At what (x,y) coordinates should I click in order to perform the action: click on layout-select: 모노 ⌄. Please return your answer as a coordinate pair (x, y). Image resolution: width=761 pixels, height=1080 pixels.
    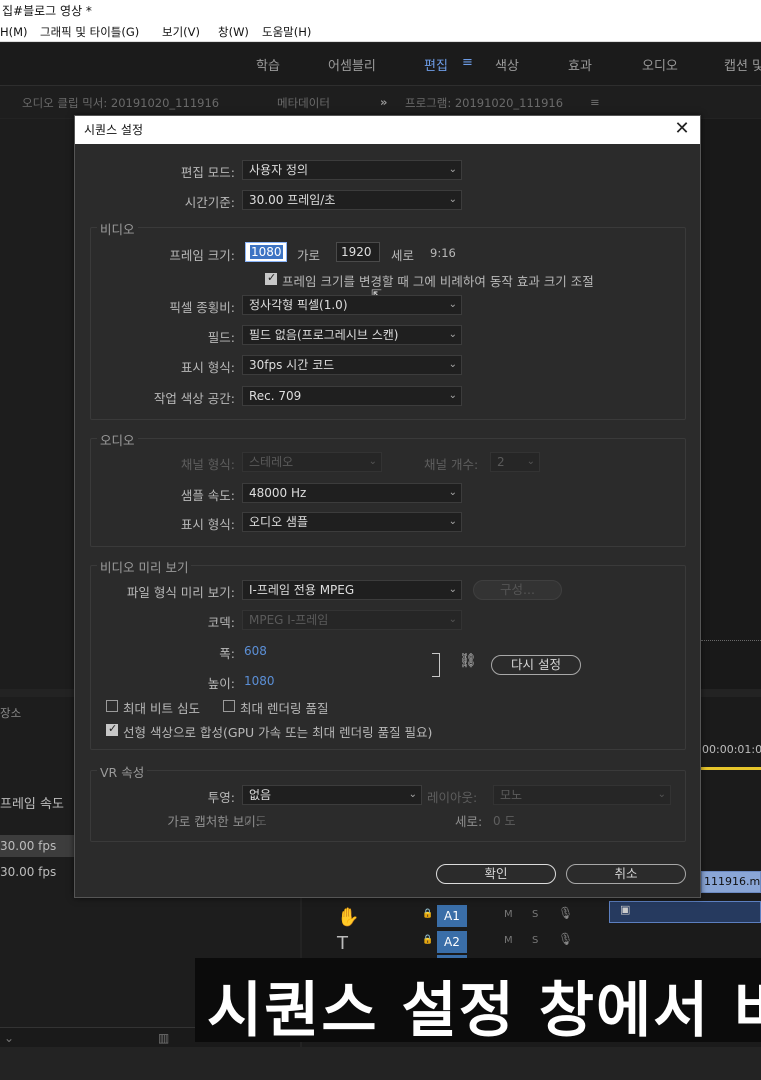
    Looking at the image, I should click on (582, 795).